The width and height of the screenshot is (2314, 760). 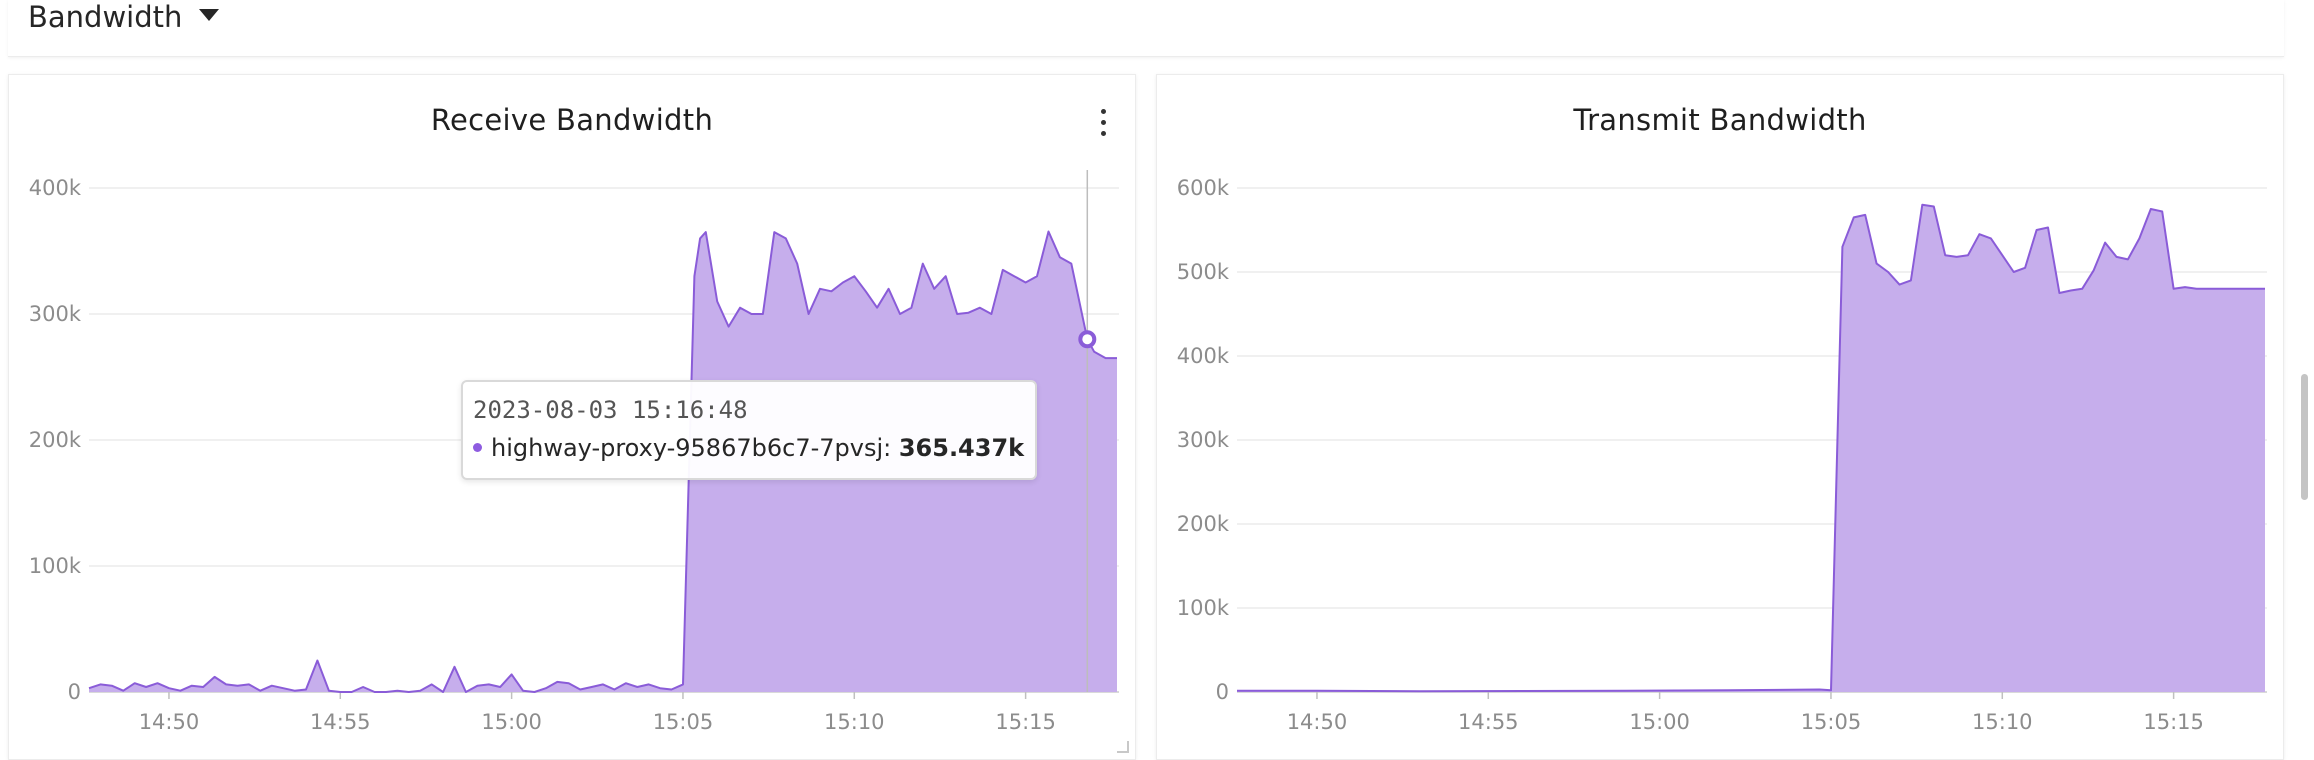 I want to click on series-dot-icon, so click(x=477, y=447).